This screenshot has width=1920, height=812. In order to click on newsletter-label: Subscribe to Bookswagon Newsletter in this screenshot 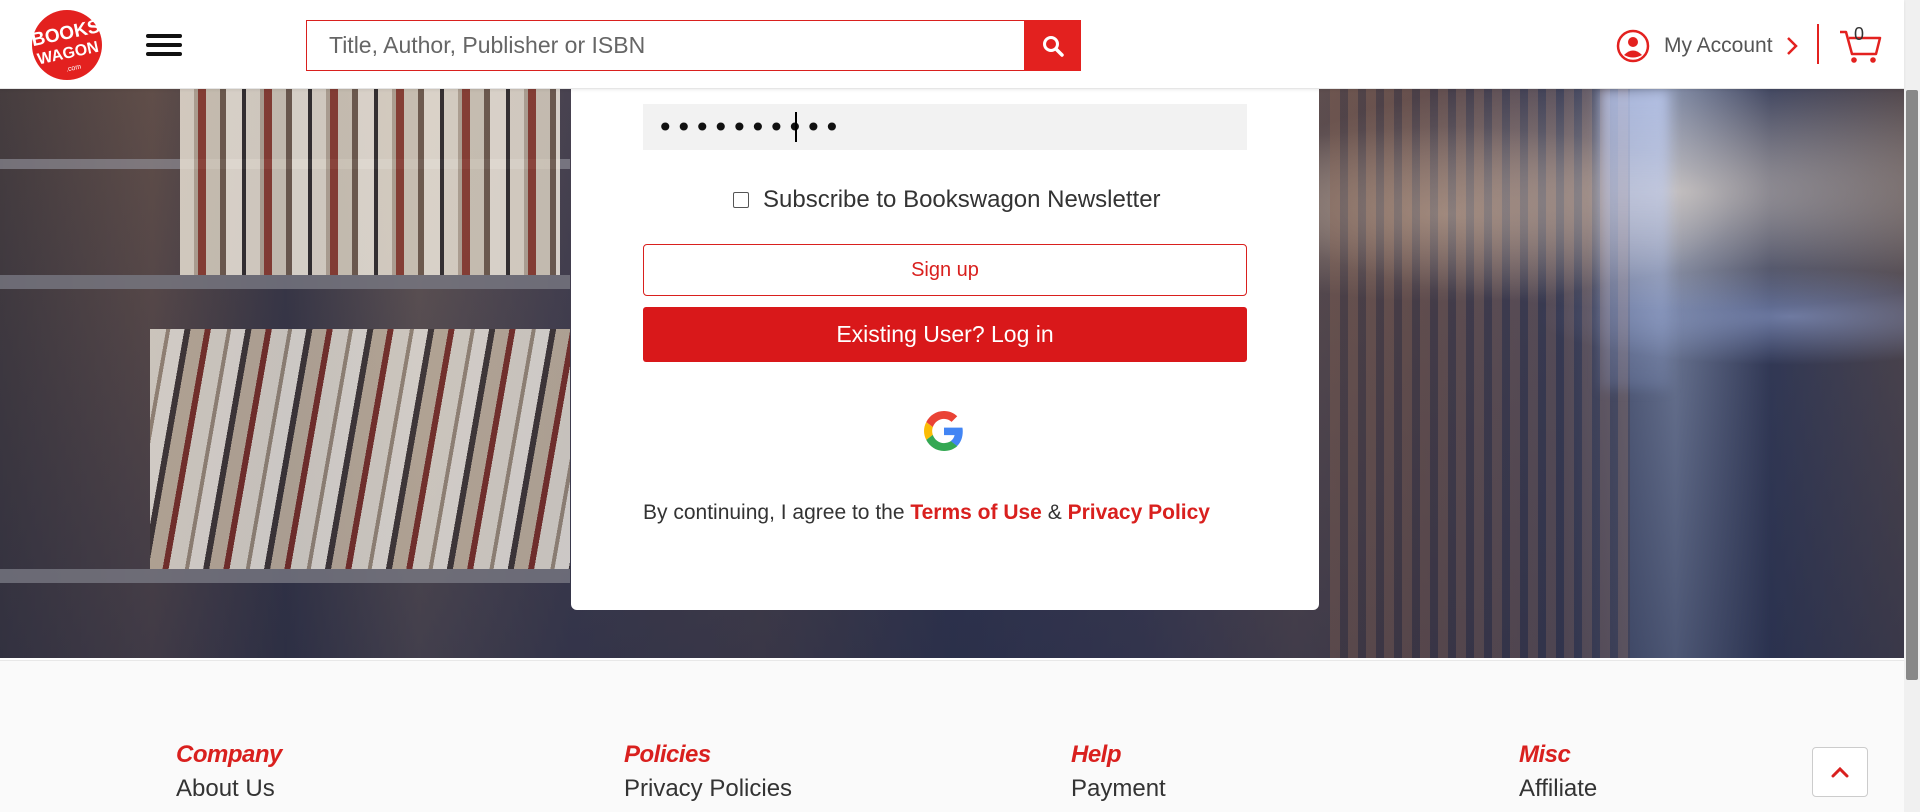, I will do `click(962, 199)`.